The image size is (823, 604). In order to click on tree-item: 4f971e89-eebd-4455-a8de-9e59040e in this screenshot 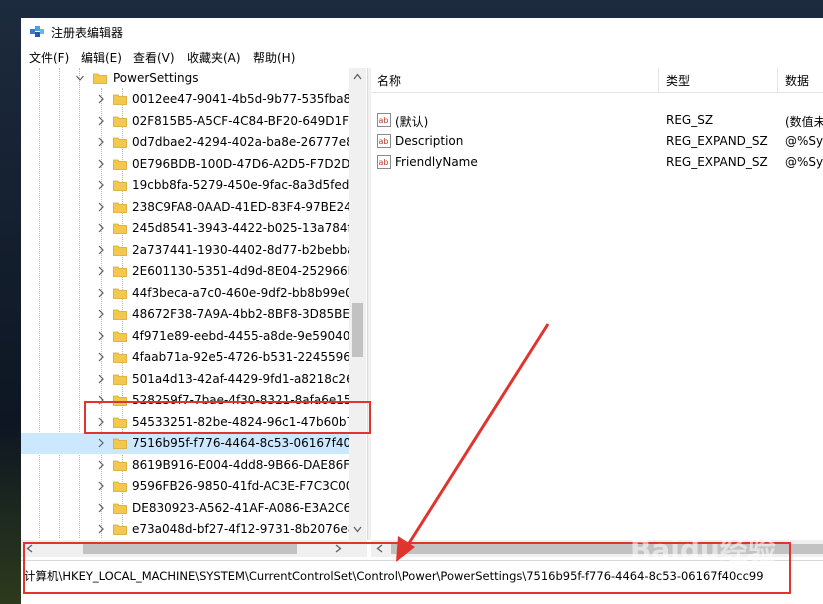, I will do `click(189, 336)`.